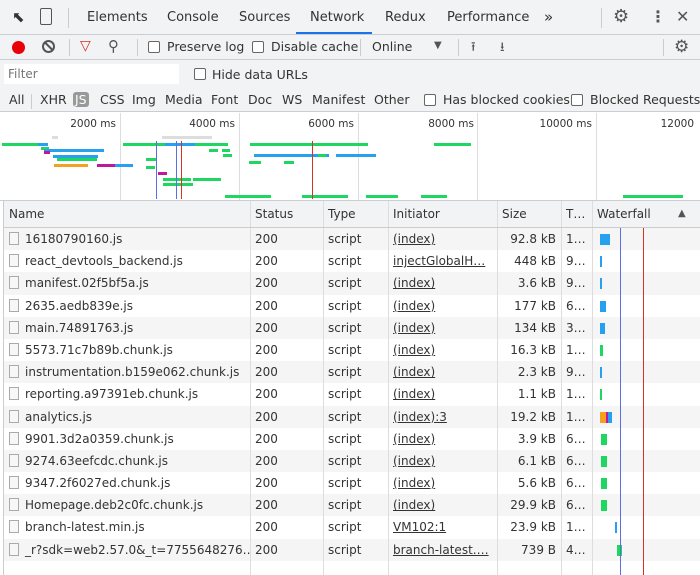 This screenshot has width=700, height=575. I want to click on export-har-icon: ⭳, so click(502, 49).